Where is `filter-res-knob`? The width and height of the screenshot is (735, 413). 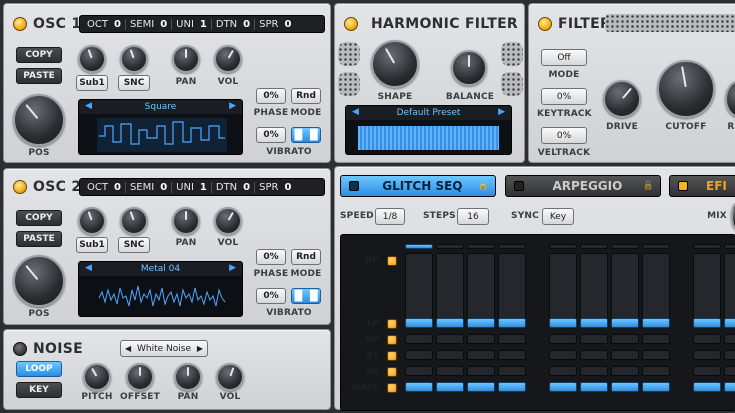 filter-res-knob is located at coordinates (730, 99).